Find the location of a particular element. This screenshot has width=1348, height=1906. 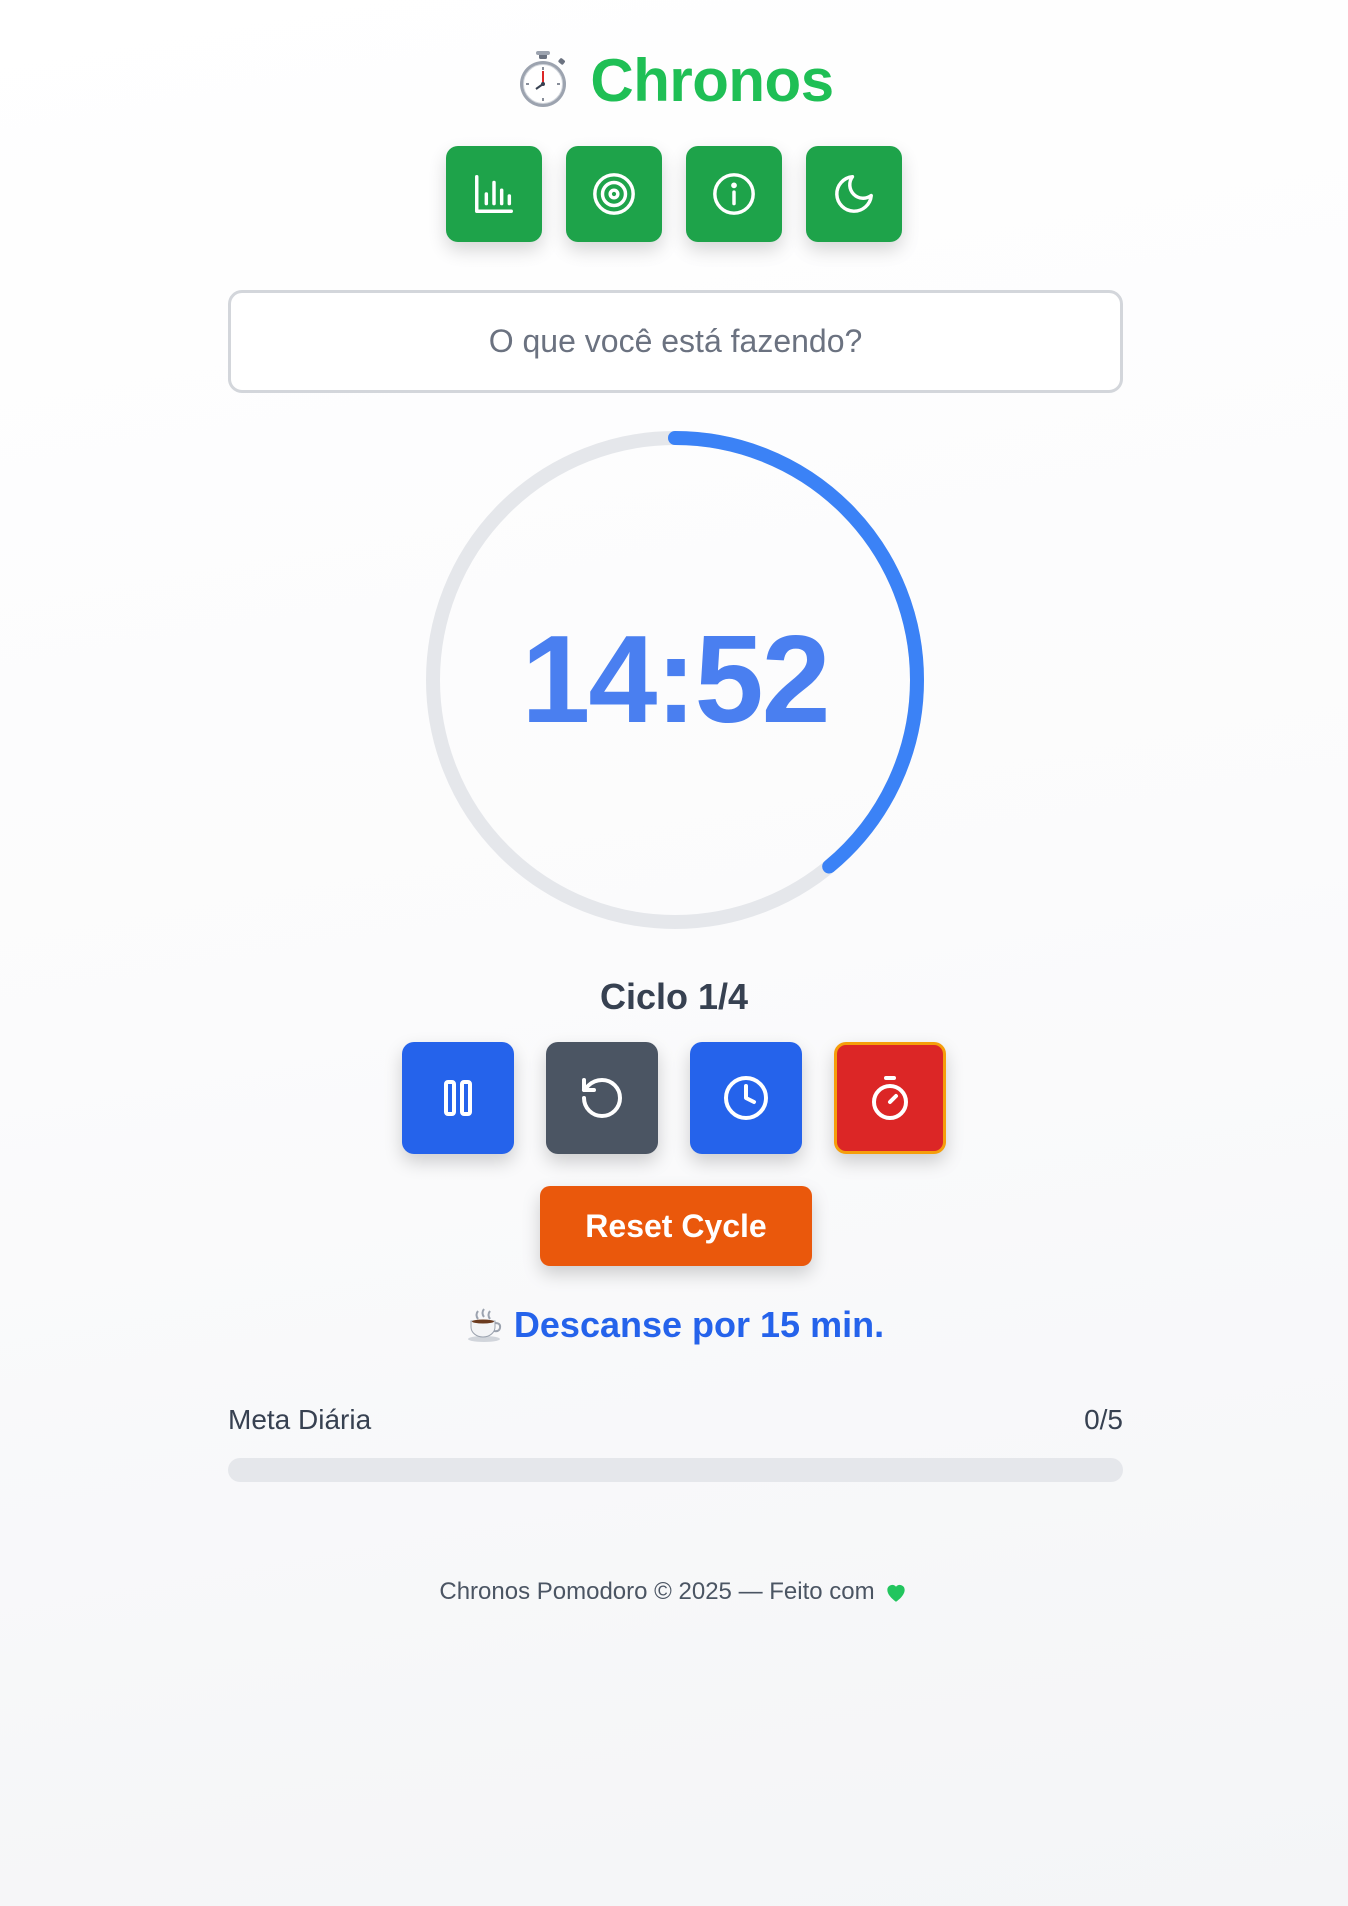

pause-button is located at coordinates (458, 1098).